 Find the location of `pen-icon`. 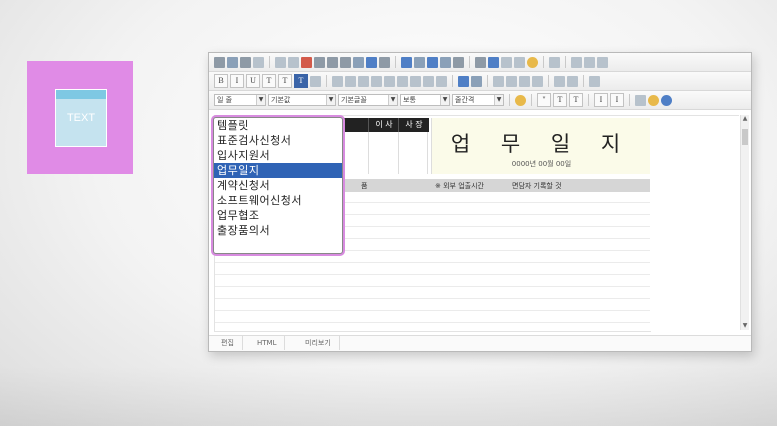

pen-icon is located at coordinates (493, 62).